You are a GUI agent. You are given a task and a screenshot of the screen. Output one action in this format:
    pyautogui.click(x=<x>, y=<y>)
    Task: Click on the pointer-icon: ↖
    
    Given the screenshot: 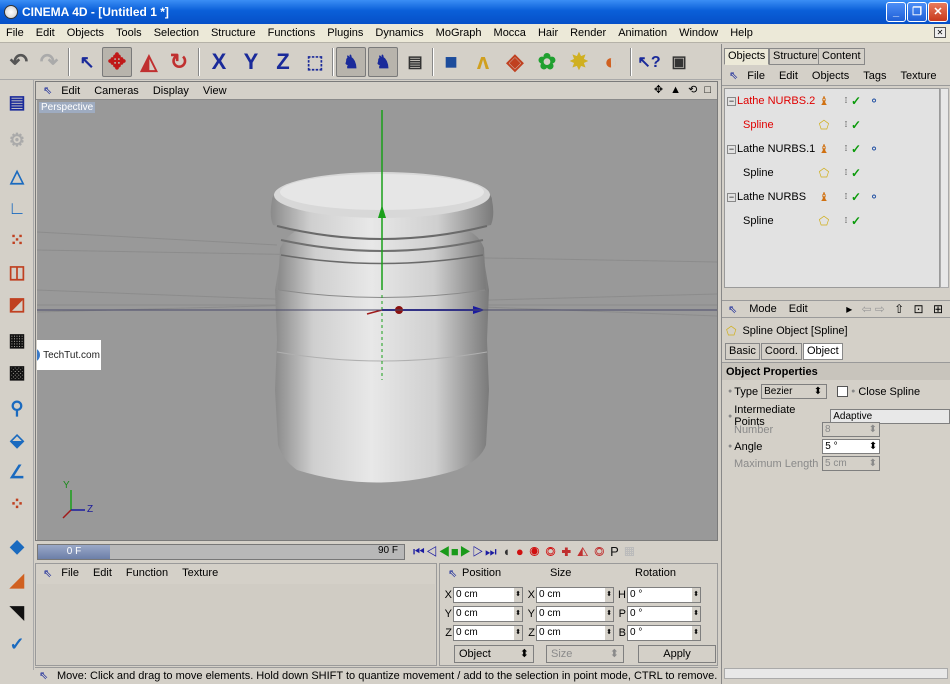 What is the action you would take?
    pyautogui.click(x=87, y=62)
    